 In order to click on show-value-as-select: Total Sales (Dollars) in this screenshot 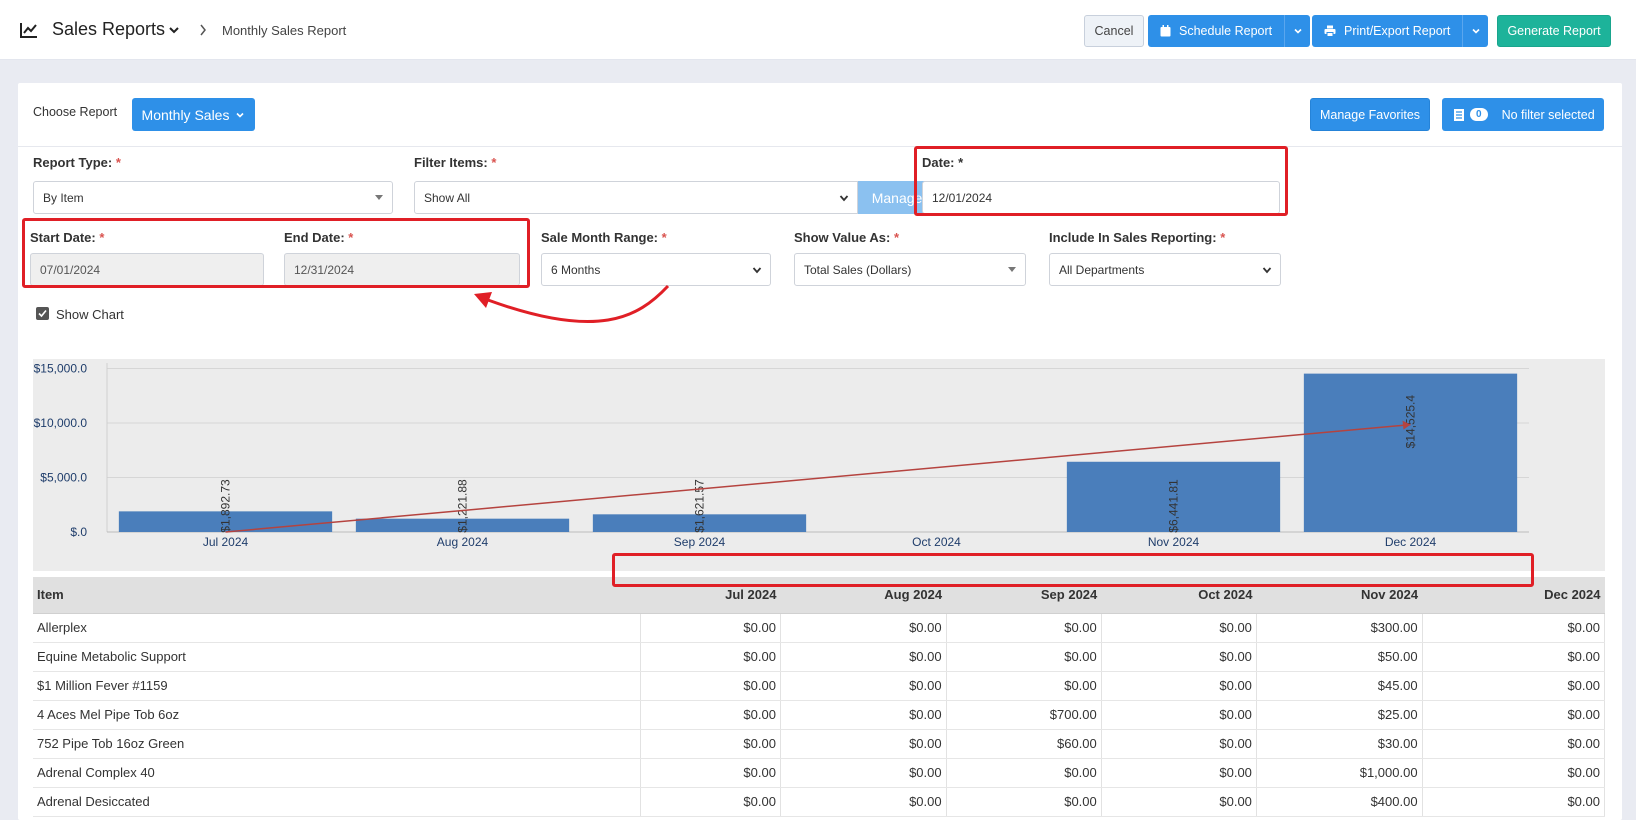, I will do `click(910, 269)`.